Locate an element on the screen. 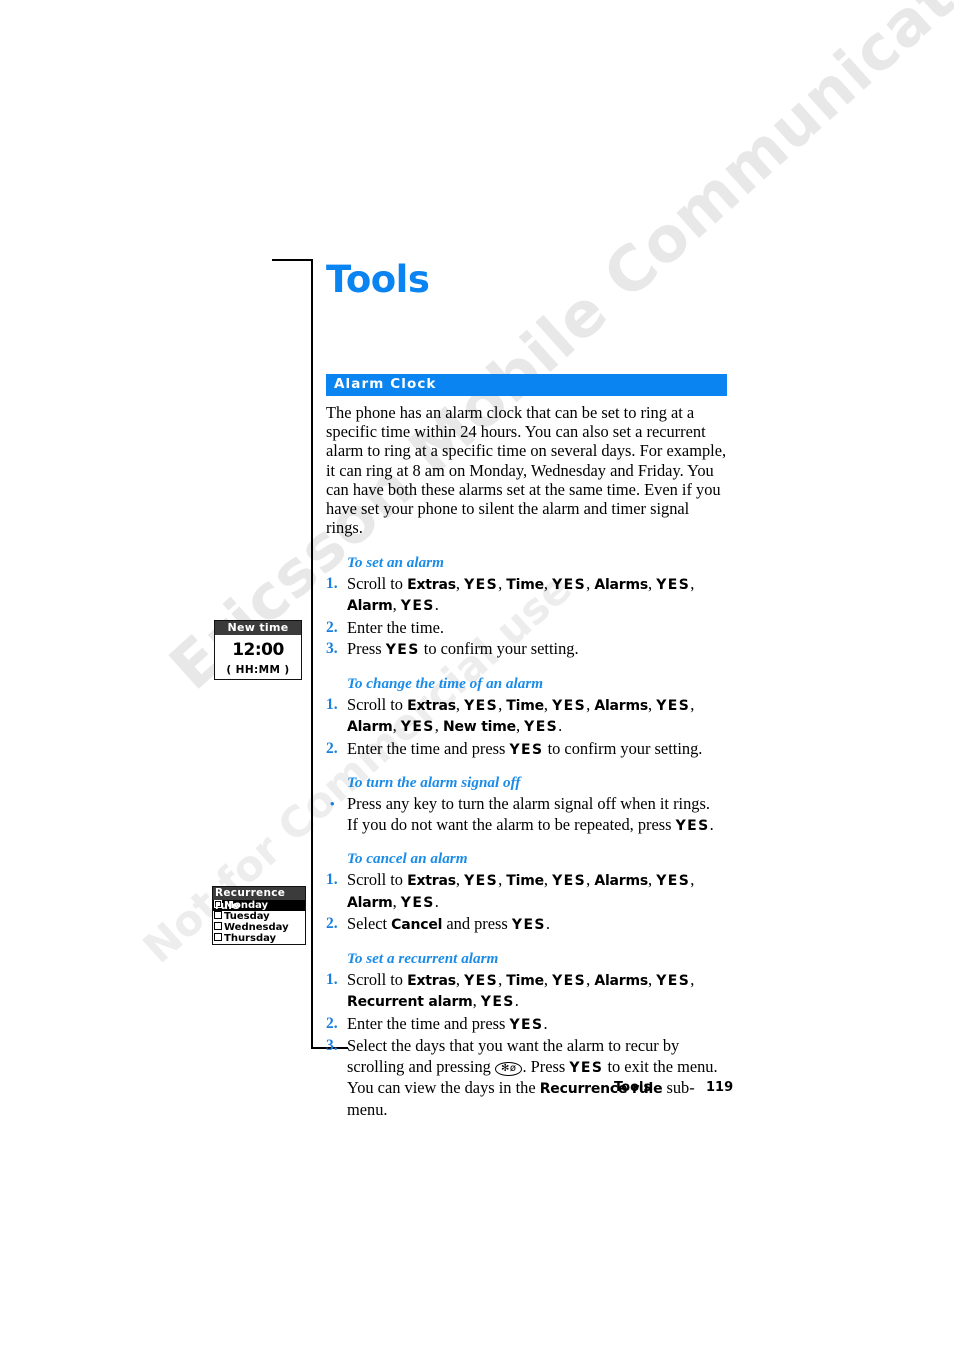 The image size is (954, 1351). page-title: Tools is located at coordinates (378, 279).